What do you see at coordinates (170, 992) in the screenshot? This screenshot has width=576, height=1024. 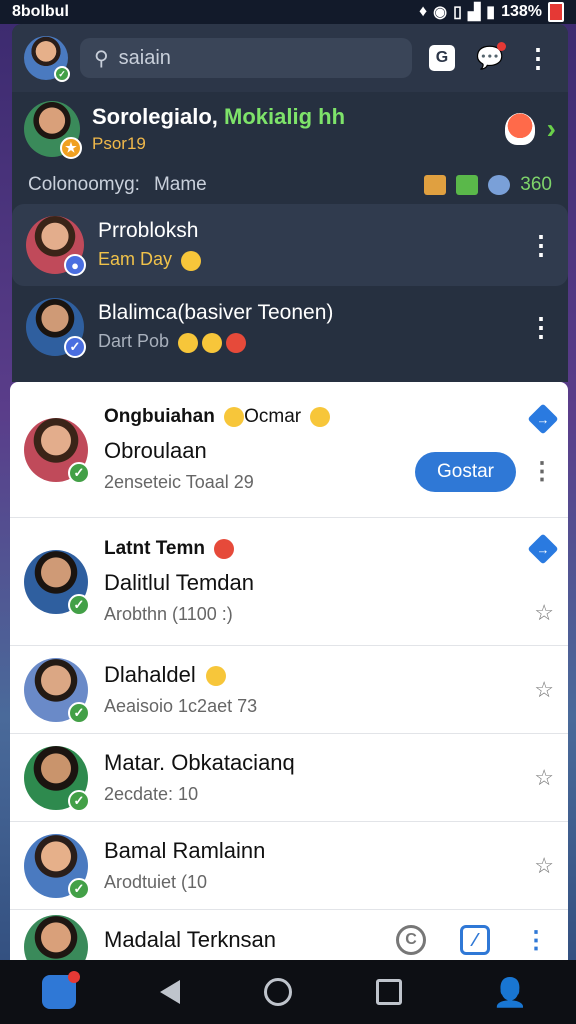 I see `back-icon` at bounding box center [170, 992].